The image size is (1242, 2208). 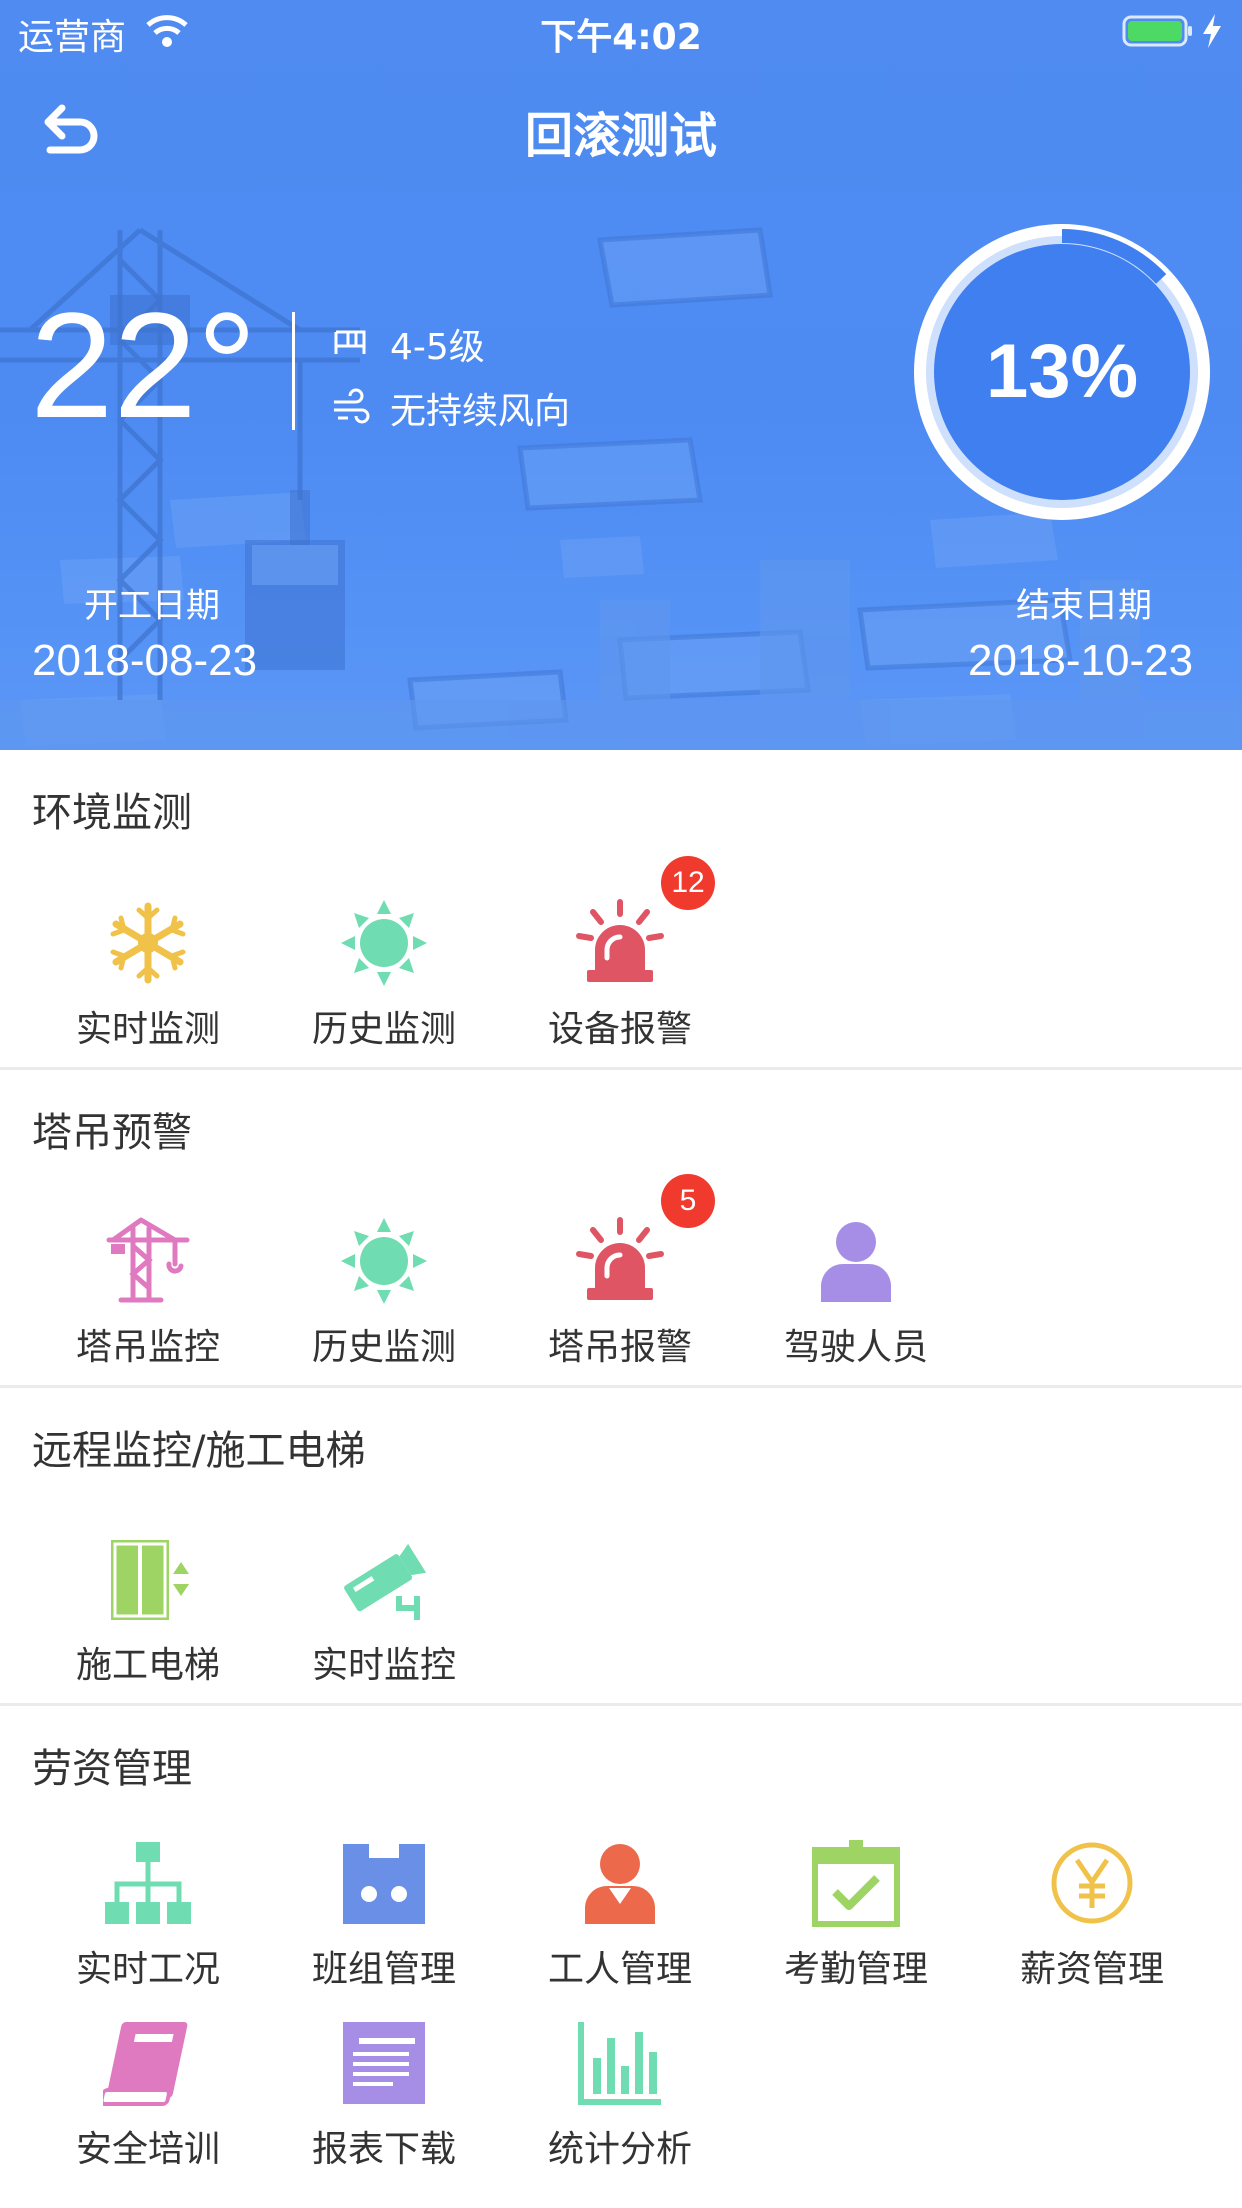 I want to click on menu-item-label: 报表下载, so click(x=383, y=2149).